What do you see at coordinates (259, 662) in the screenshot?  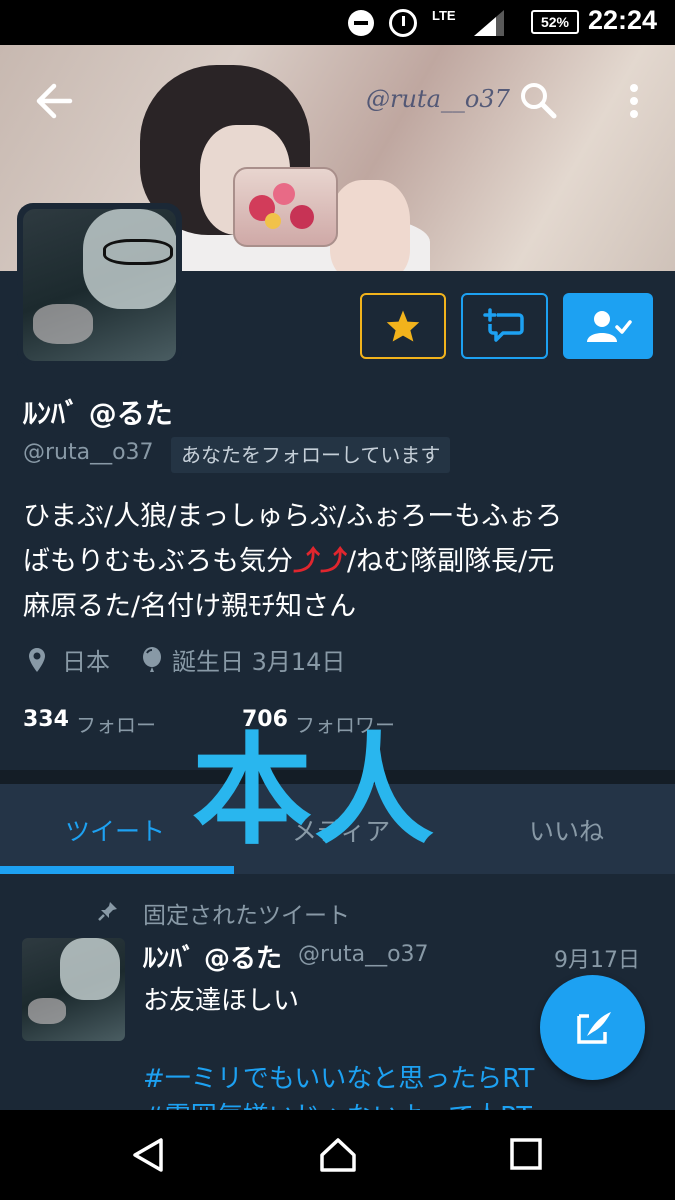 I see `profile-birthday: 誕生日 3月14日` at bounding box center [259, 662].